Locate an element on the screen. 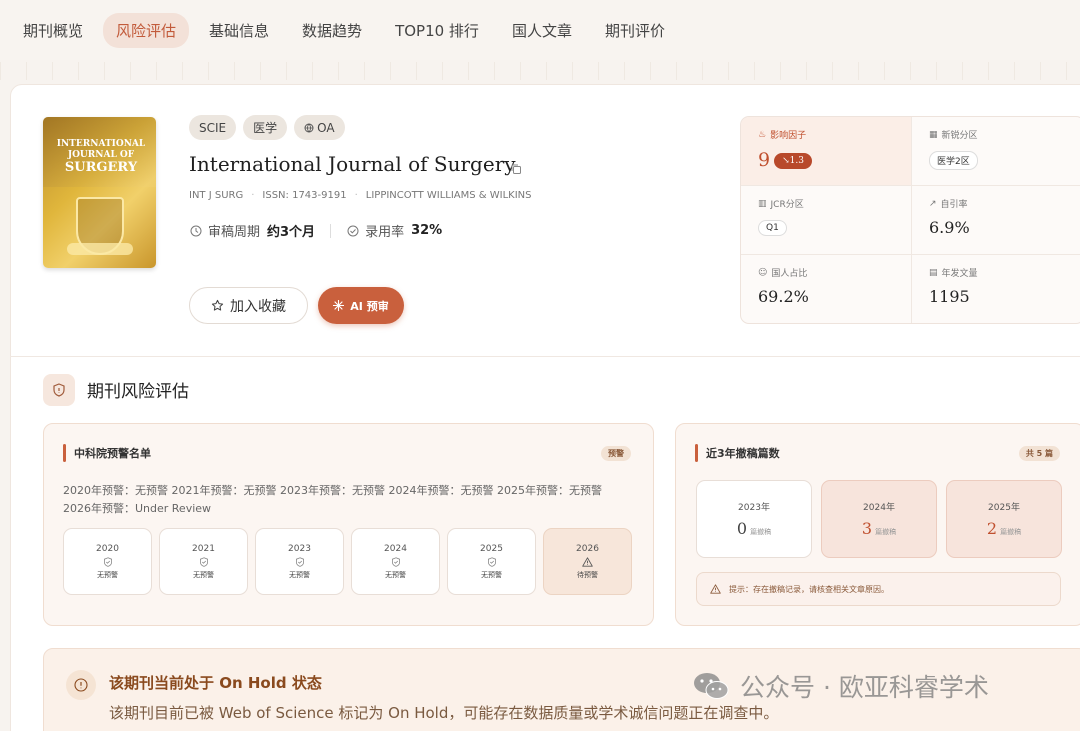 The image size is (1080, 731). ai-prereview-button: AI 预审 is located at coordinates (361, 305).